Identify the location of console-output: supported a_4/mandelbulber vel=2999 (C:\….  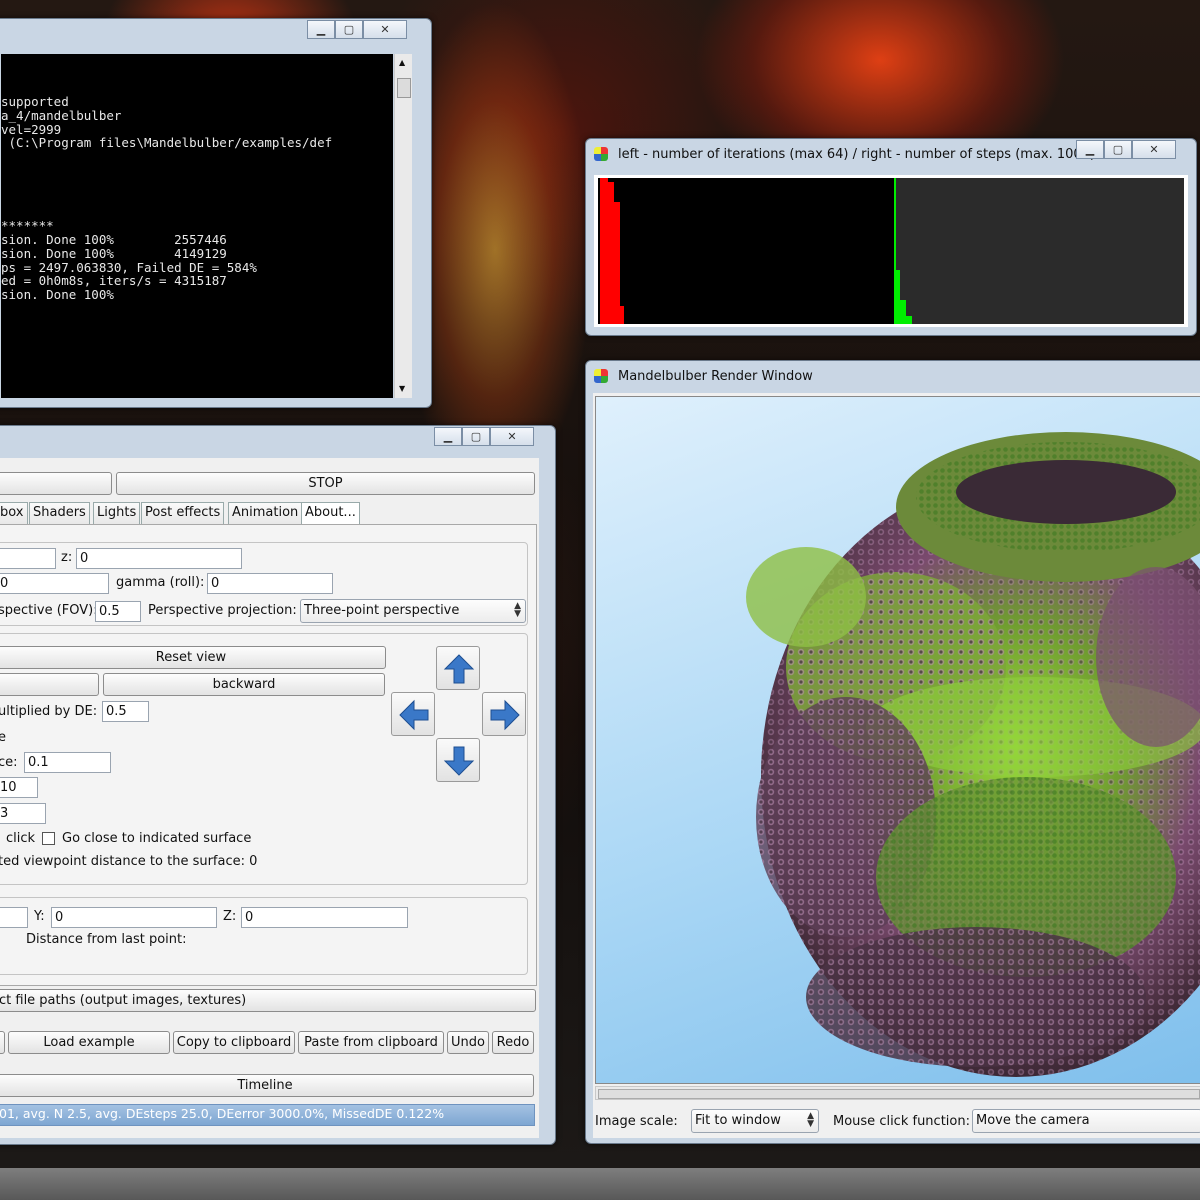
(197, 226).